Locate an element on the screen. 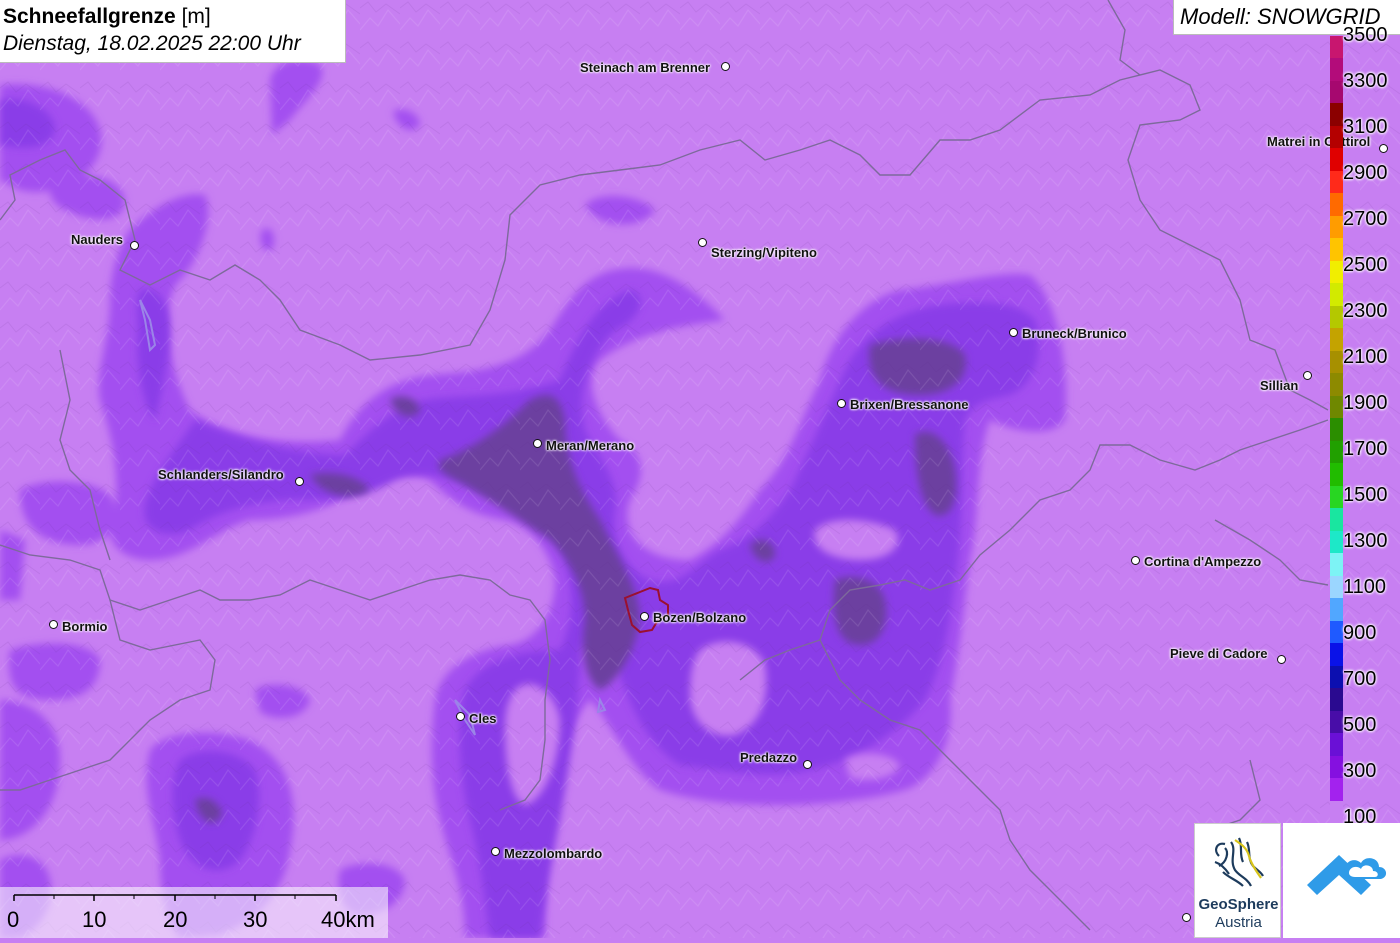  title-unit: [m] is located at coordinates (193, 16).